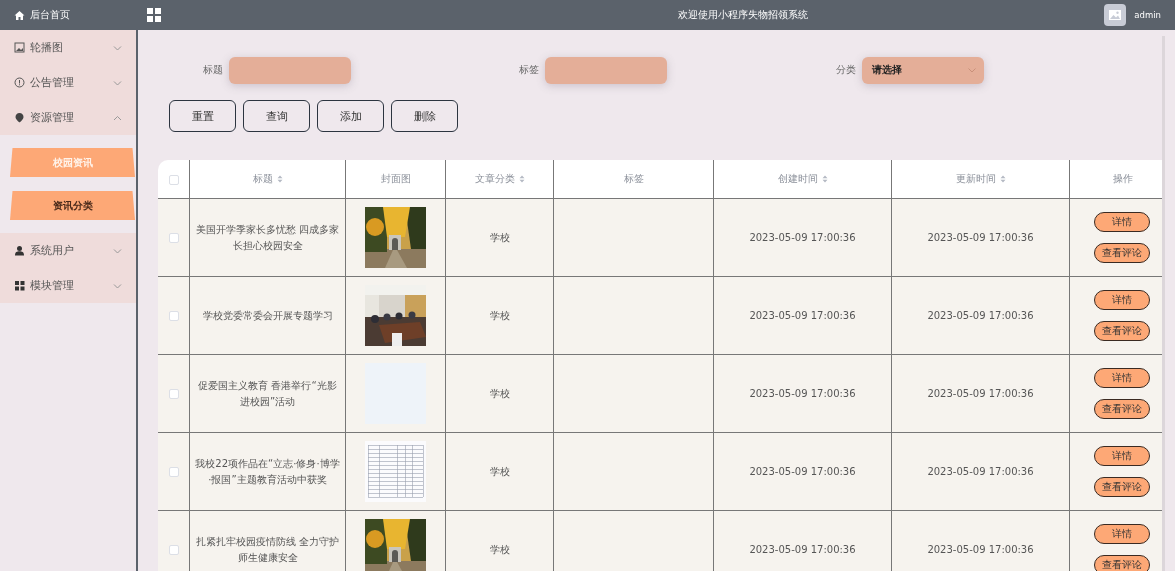 This screenshot has height=571, width=1175. What do you see at coordinates (213, 70) in the screenshot?
I see `field-label: 标题` at bounding box center [213, 70].